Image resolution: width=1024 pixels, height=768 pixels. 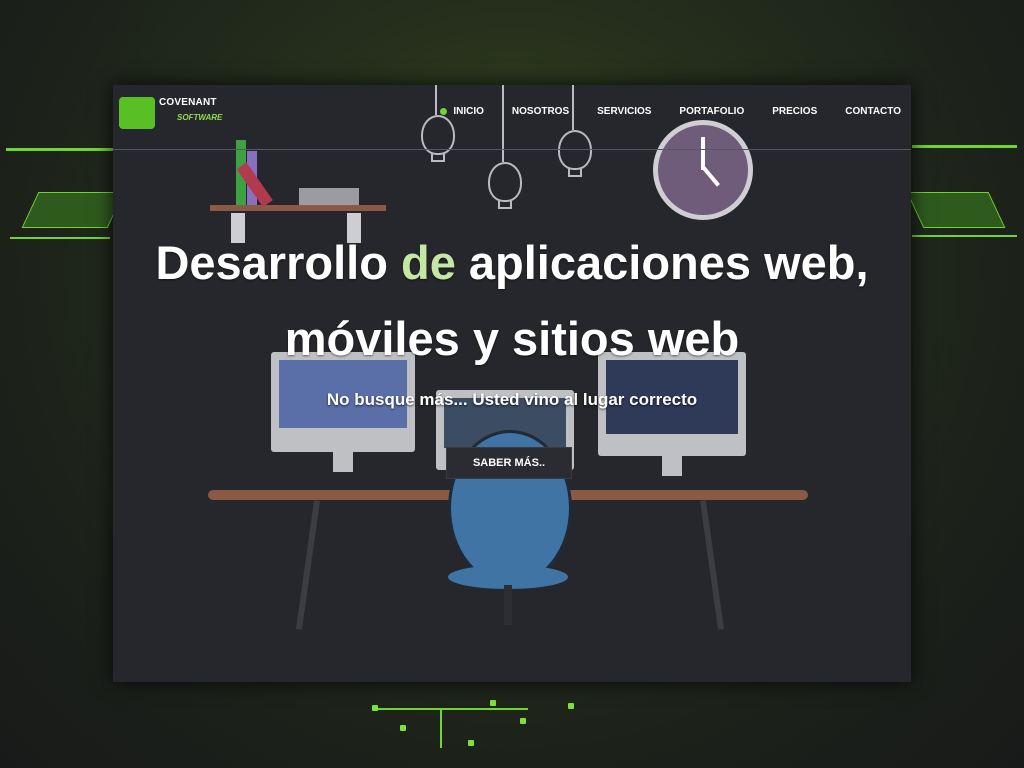 I want to click on nav-item-precios: PRECIOS, so click(x=794, y=111).